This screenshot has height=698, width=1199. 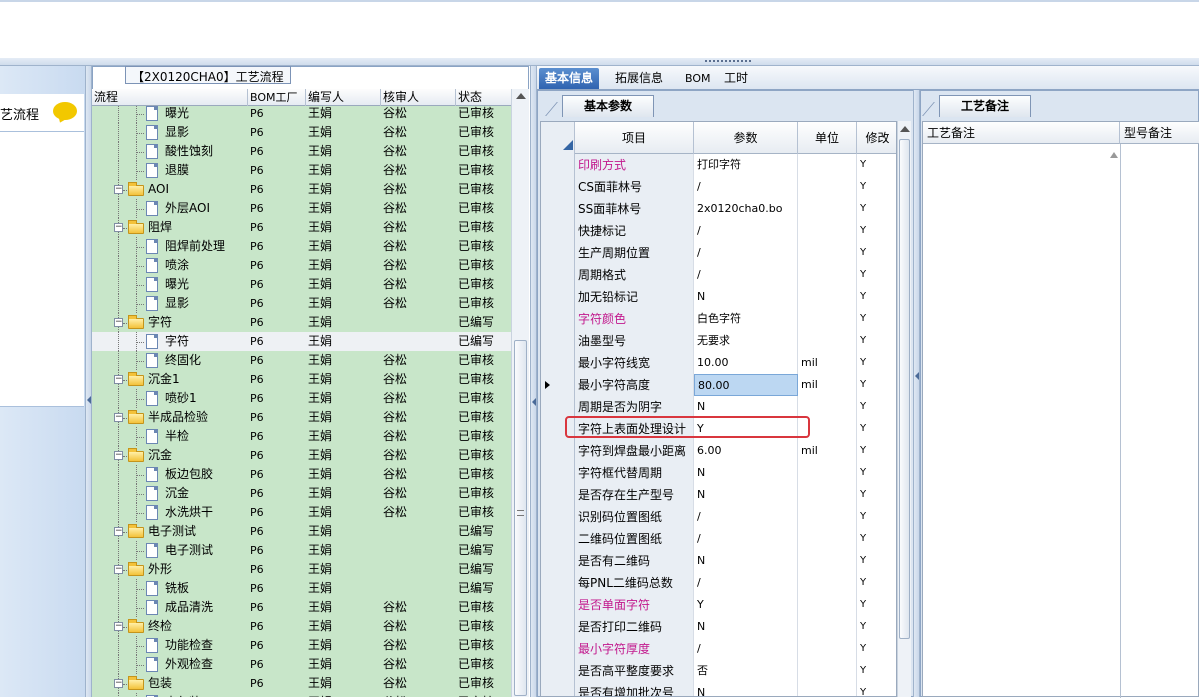 What do you see at coordinates (301, 322) in the screenshot?
I see `tree-folder-row: − 字符 P6 王娟 已编写` at bounding box center [301, 322].